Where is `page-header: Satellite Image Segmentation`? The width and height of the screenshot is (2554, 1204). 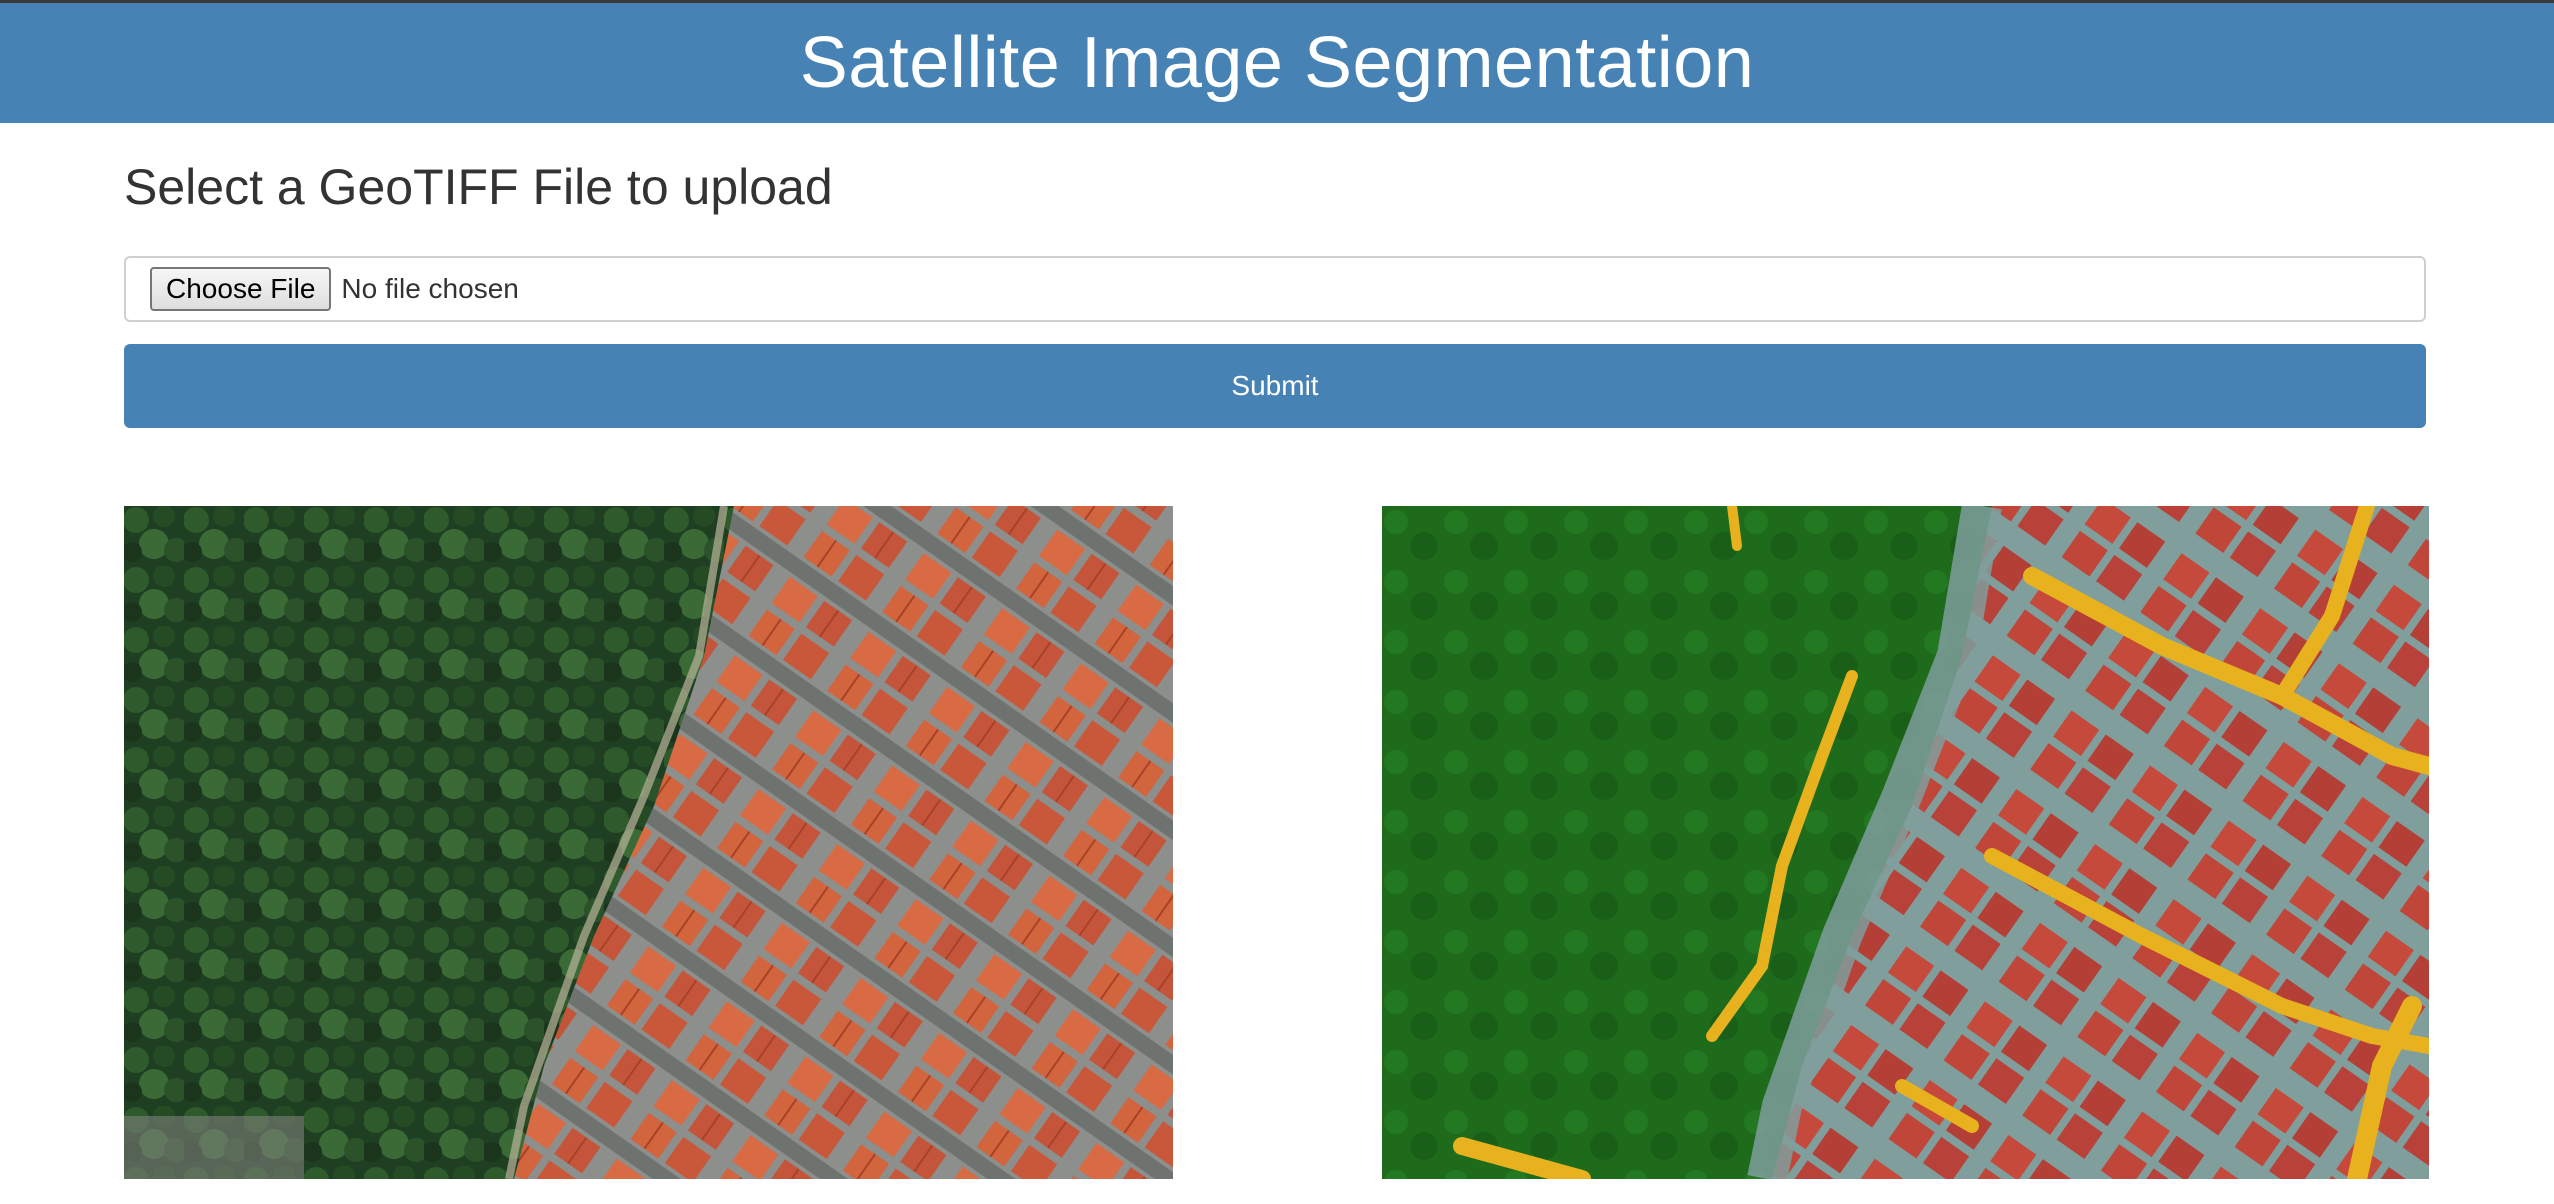 page-header: Satellite Image Segmentation is located at coordinates (1277, 63).